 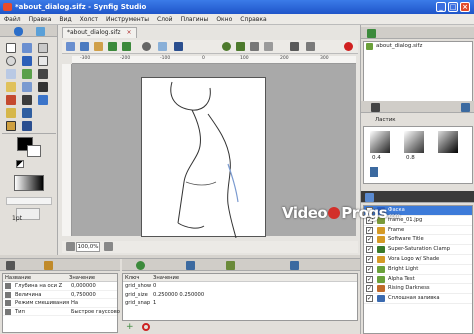 What do you see at coordinates (43, 87) in the screenshot?
I see `width-tool-icon` at bounding box center [43, 87].